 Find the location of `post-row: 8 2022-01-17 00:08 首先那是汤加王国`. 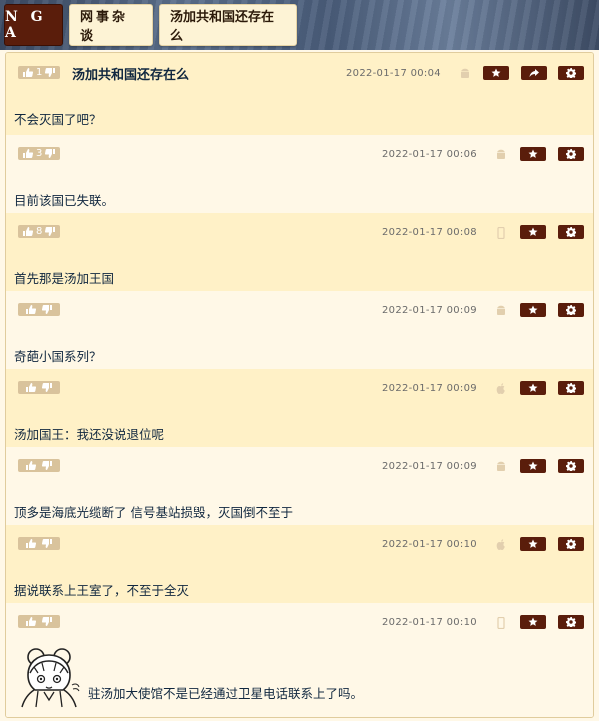

post-row: 8 2022-01-17 00:08 首先那是汤加王国 is located at coordinates (299, 252).